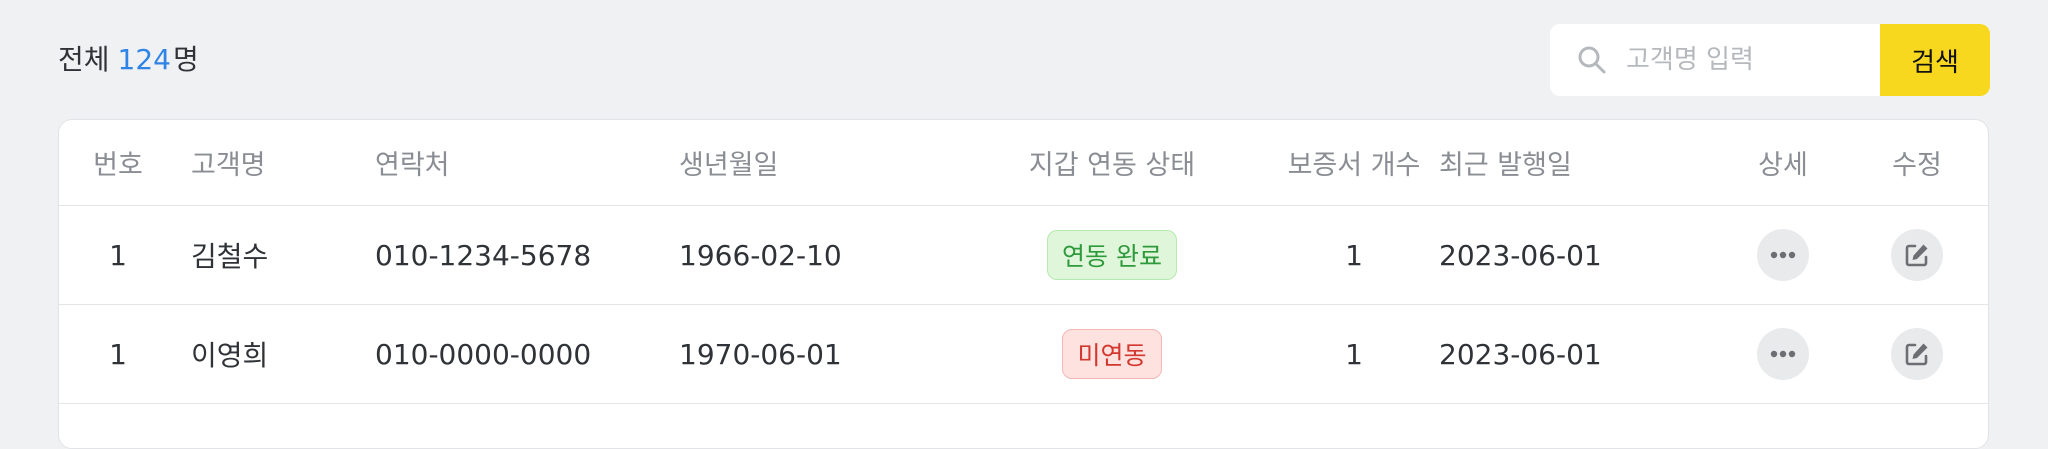 The width and height of the screenshot is (2048, 449). What do you see at coordinates (185, 59) in the screenshot?
I see `total-count-suffix: 명` at bounding box center [185, 59].